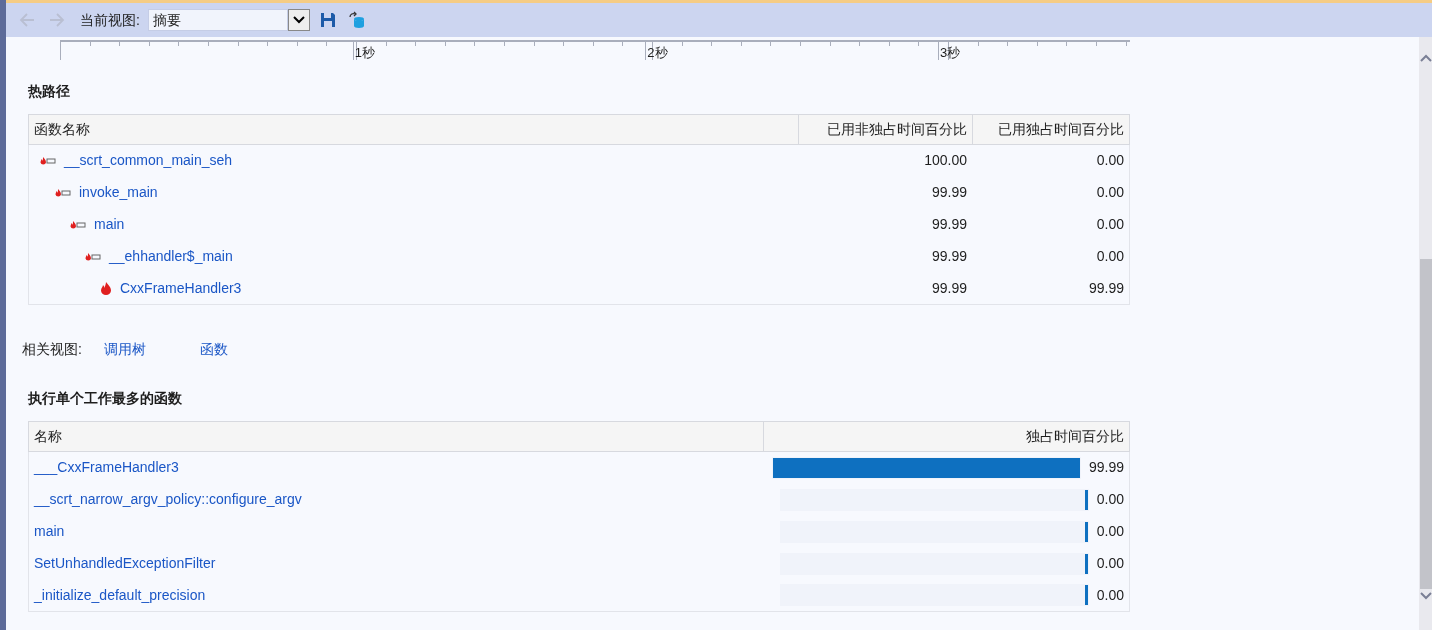 Image resolution: width=1432 pixels, height=630 pixels. I want to click on dropdown-button, so click(298, 20).